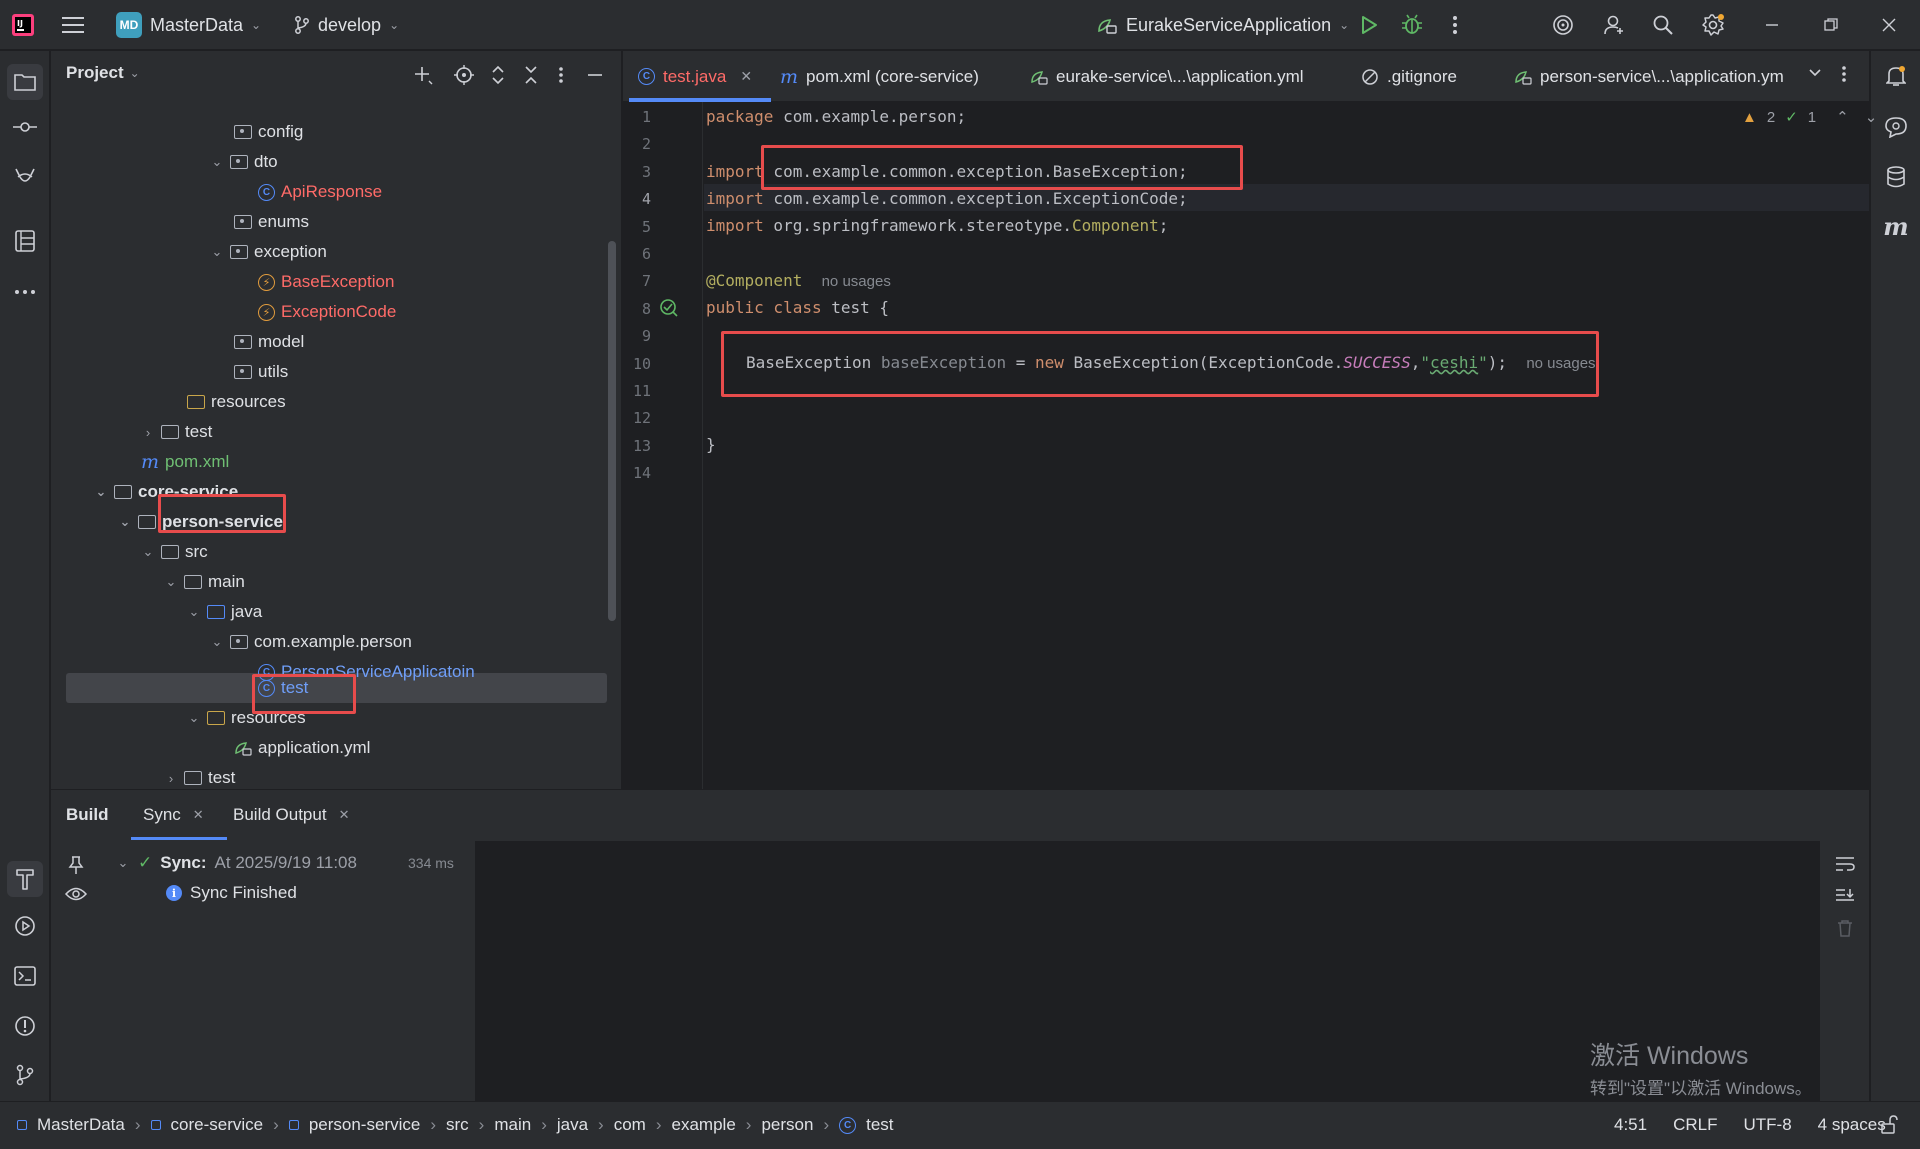 The height and width of the screenshot is (1149, 1920). What do you see at coordinates (572, 1125) in the screenshot?
I see `breadcrumb-item: java` at bounding box center [572, 1125].